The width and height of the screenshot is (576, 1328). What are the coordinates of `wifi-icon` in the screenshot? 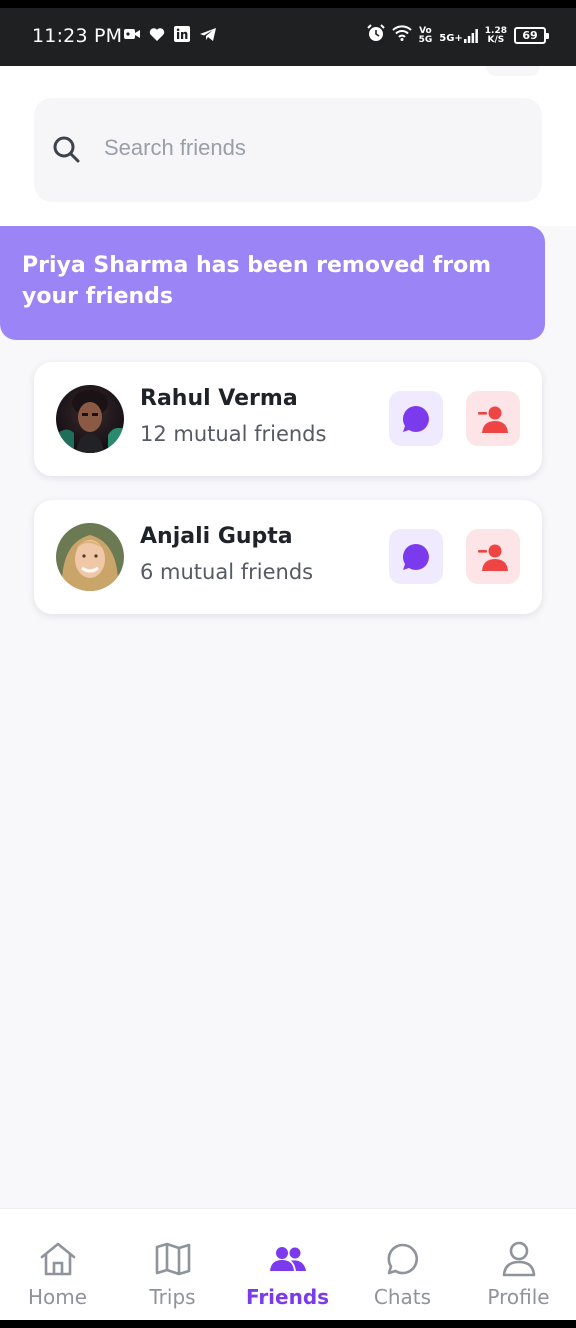 It's located at (401, 35).